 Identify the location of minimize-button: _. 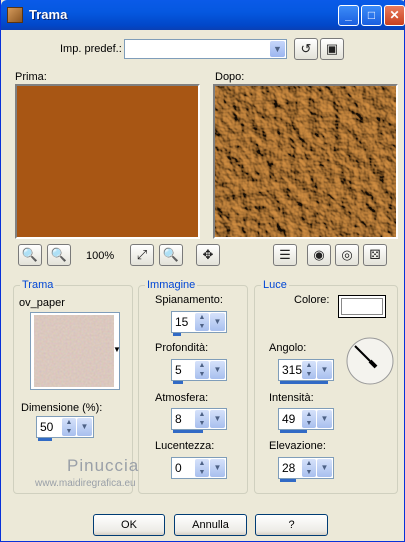
(348, 15).